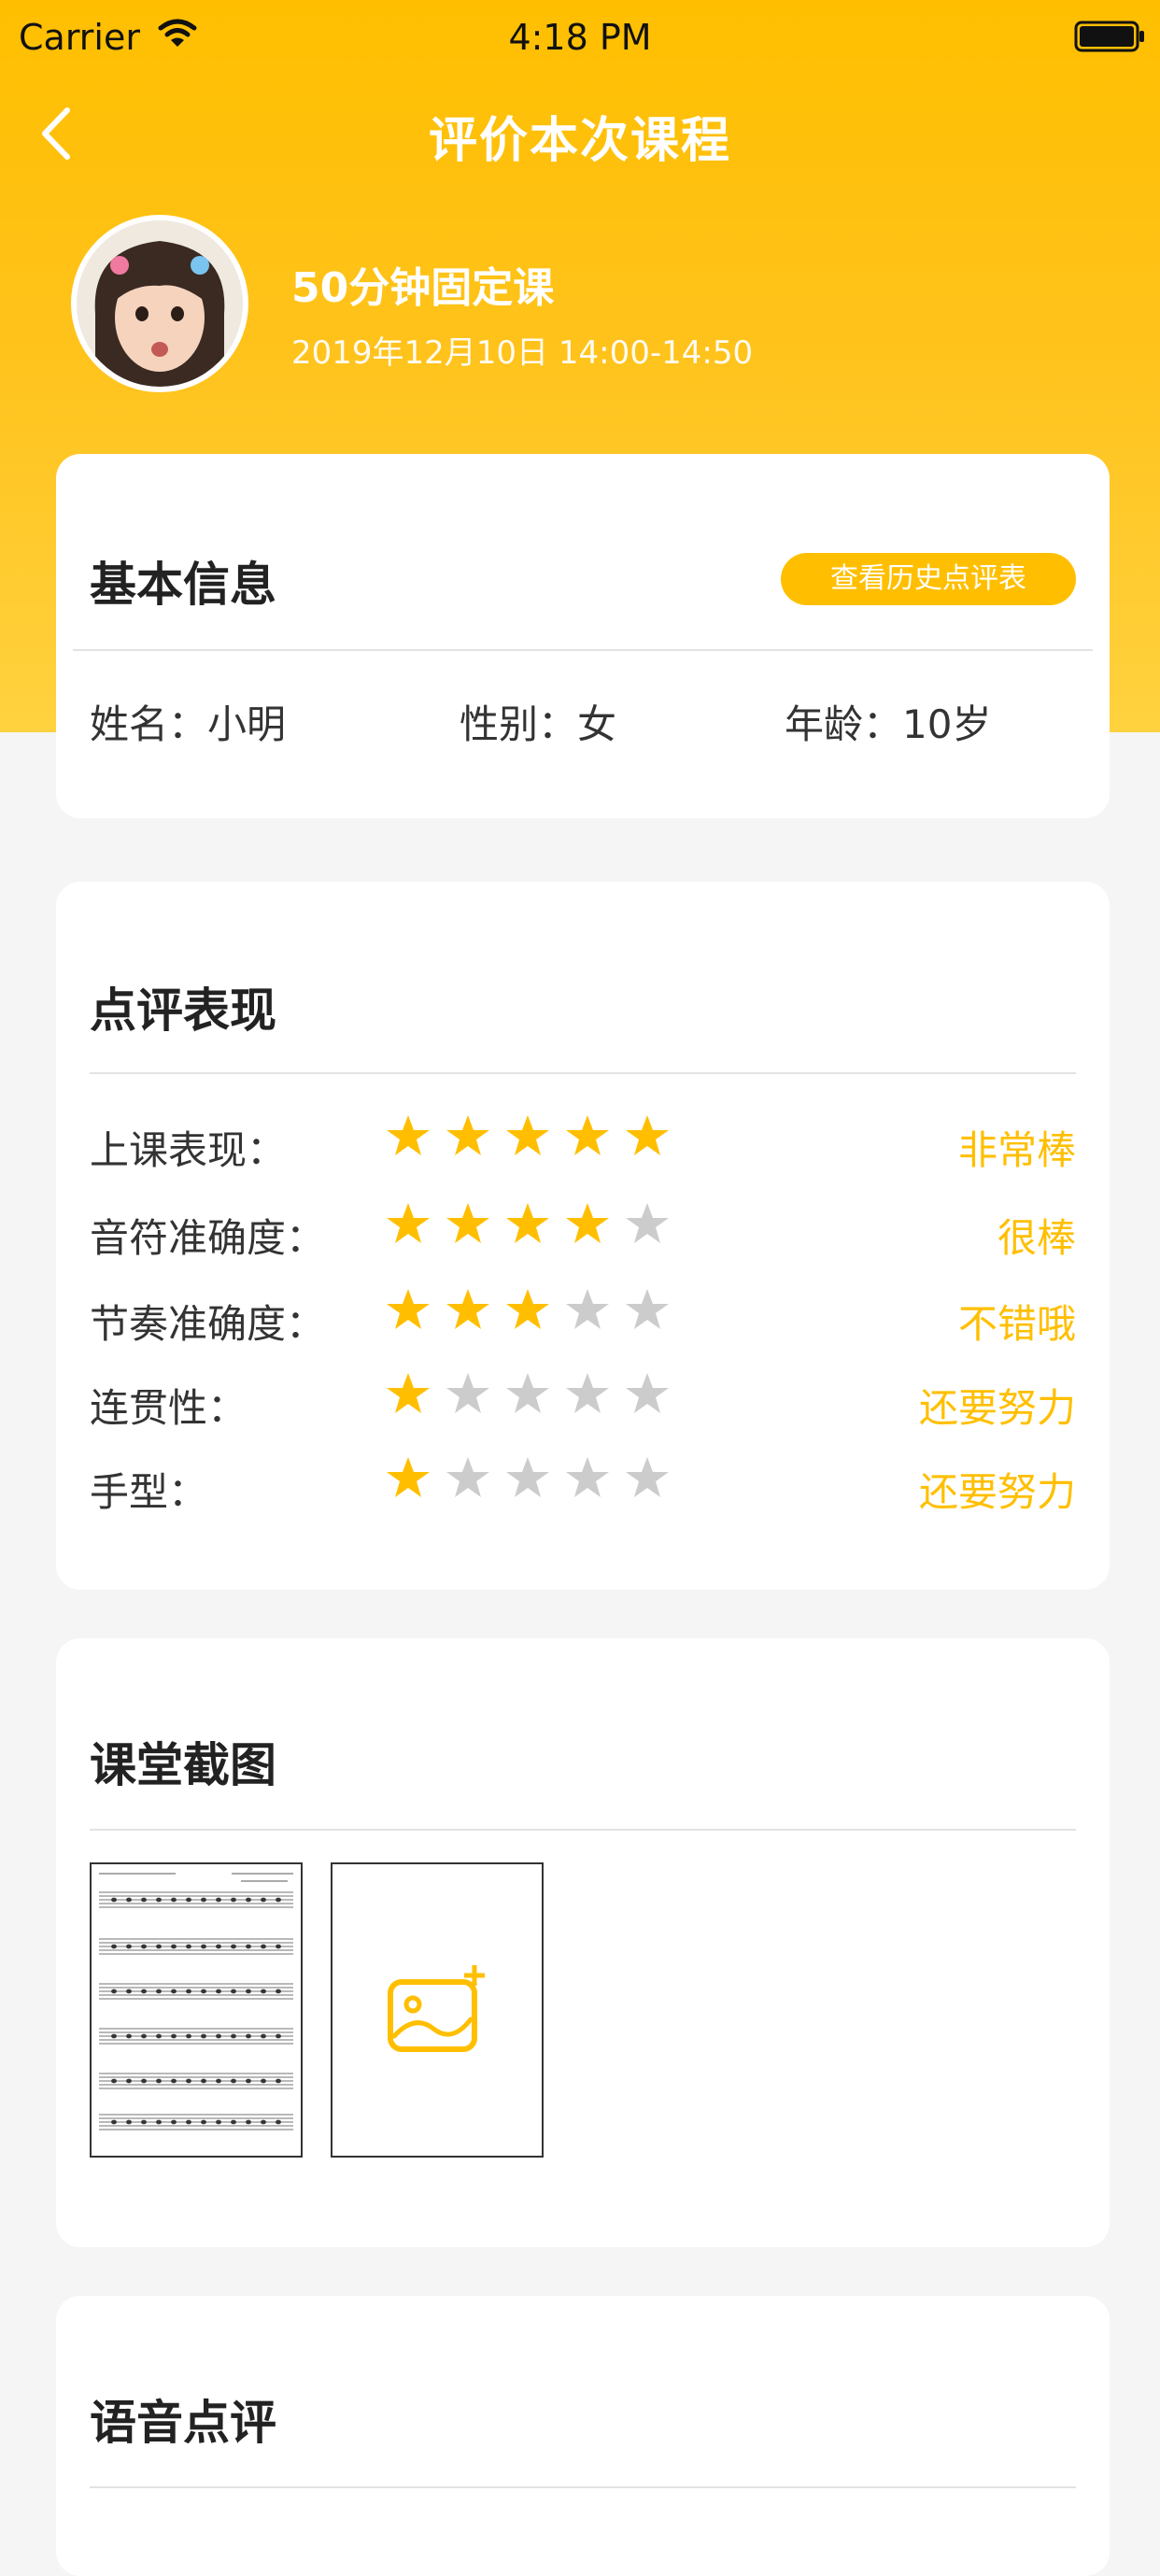 Image resolution: width=1160 pixels, height=2576 pixels. I want to click on status-bar: Carrier 4:18 PM, so click(580, 37).